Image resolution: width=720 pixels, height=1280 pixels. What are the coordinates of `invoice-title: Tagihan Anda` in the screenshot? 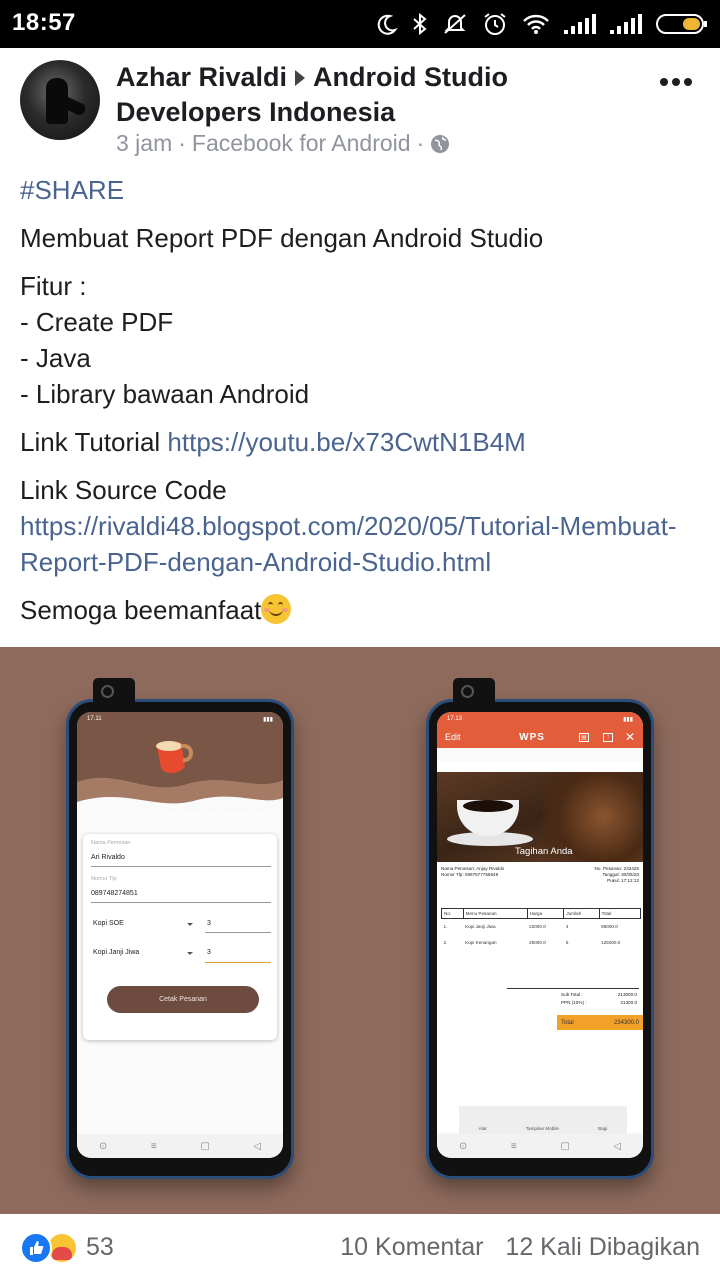 It's located at (544, 851).